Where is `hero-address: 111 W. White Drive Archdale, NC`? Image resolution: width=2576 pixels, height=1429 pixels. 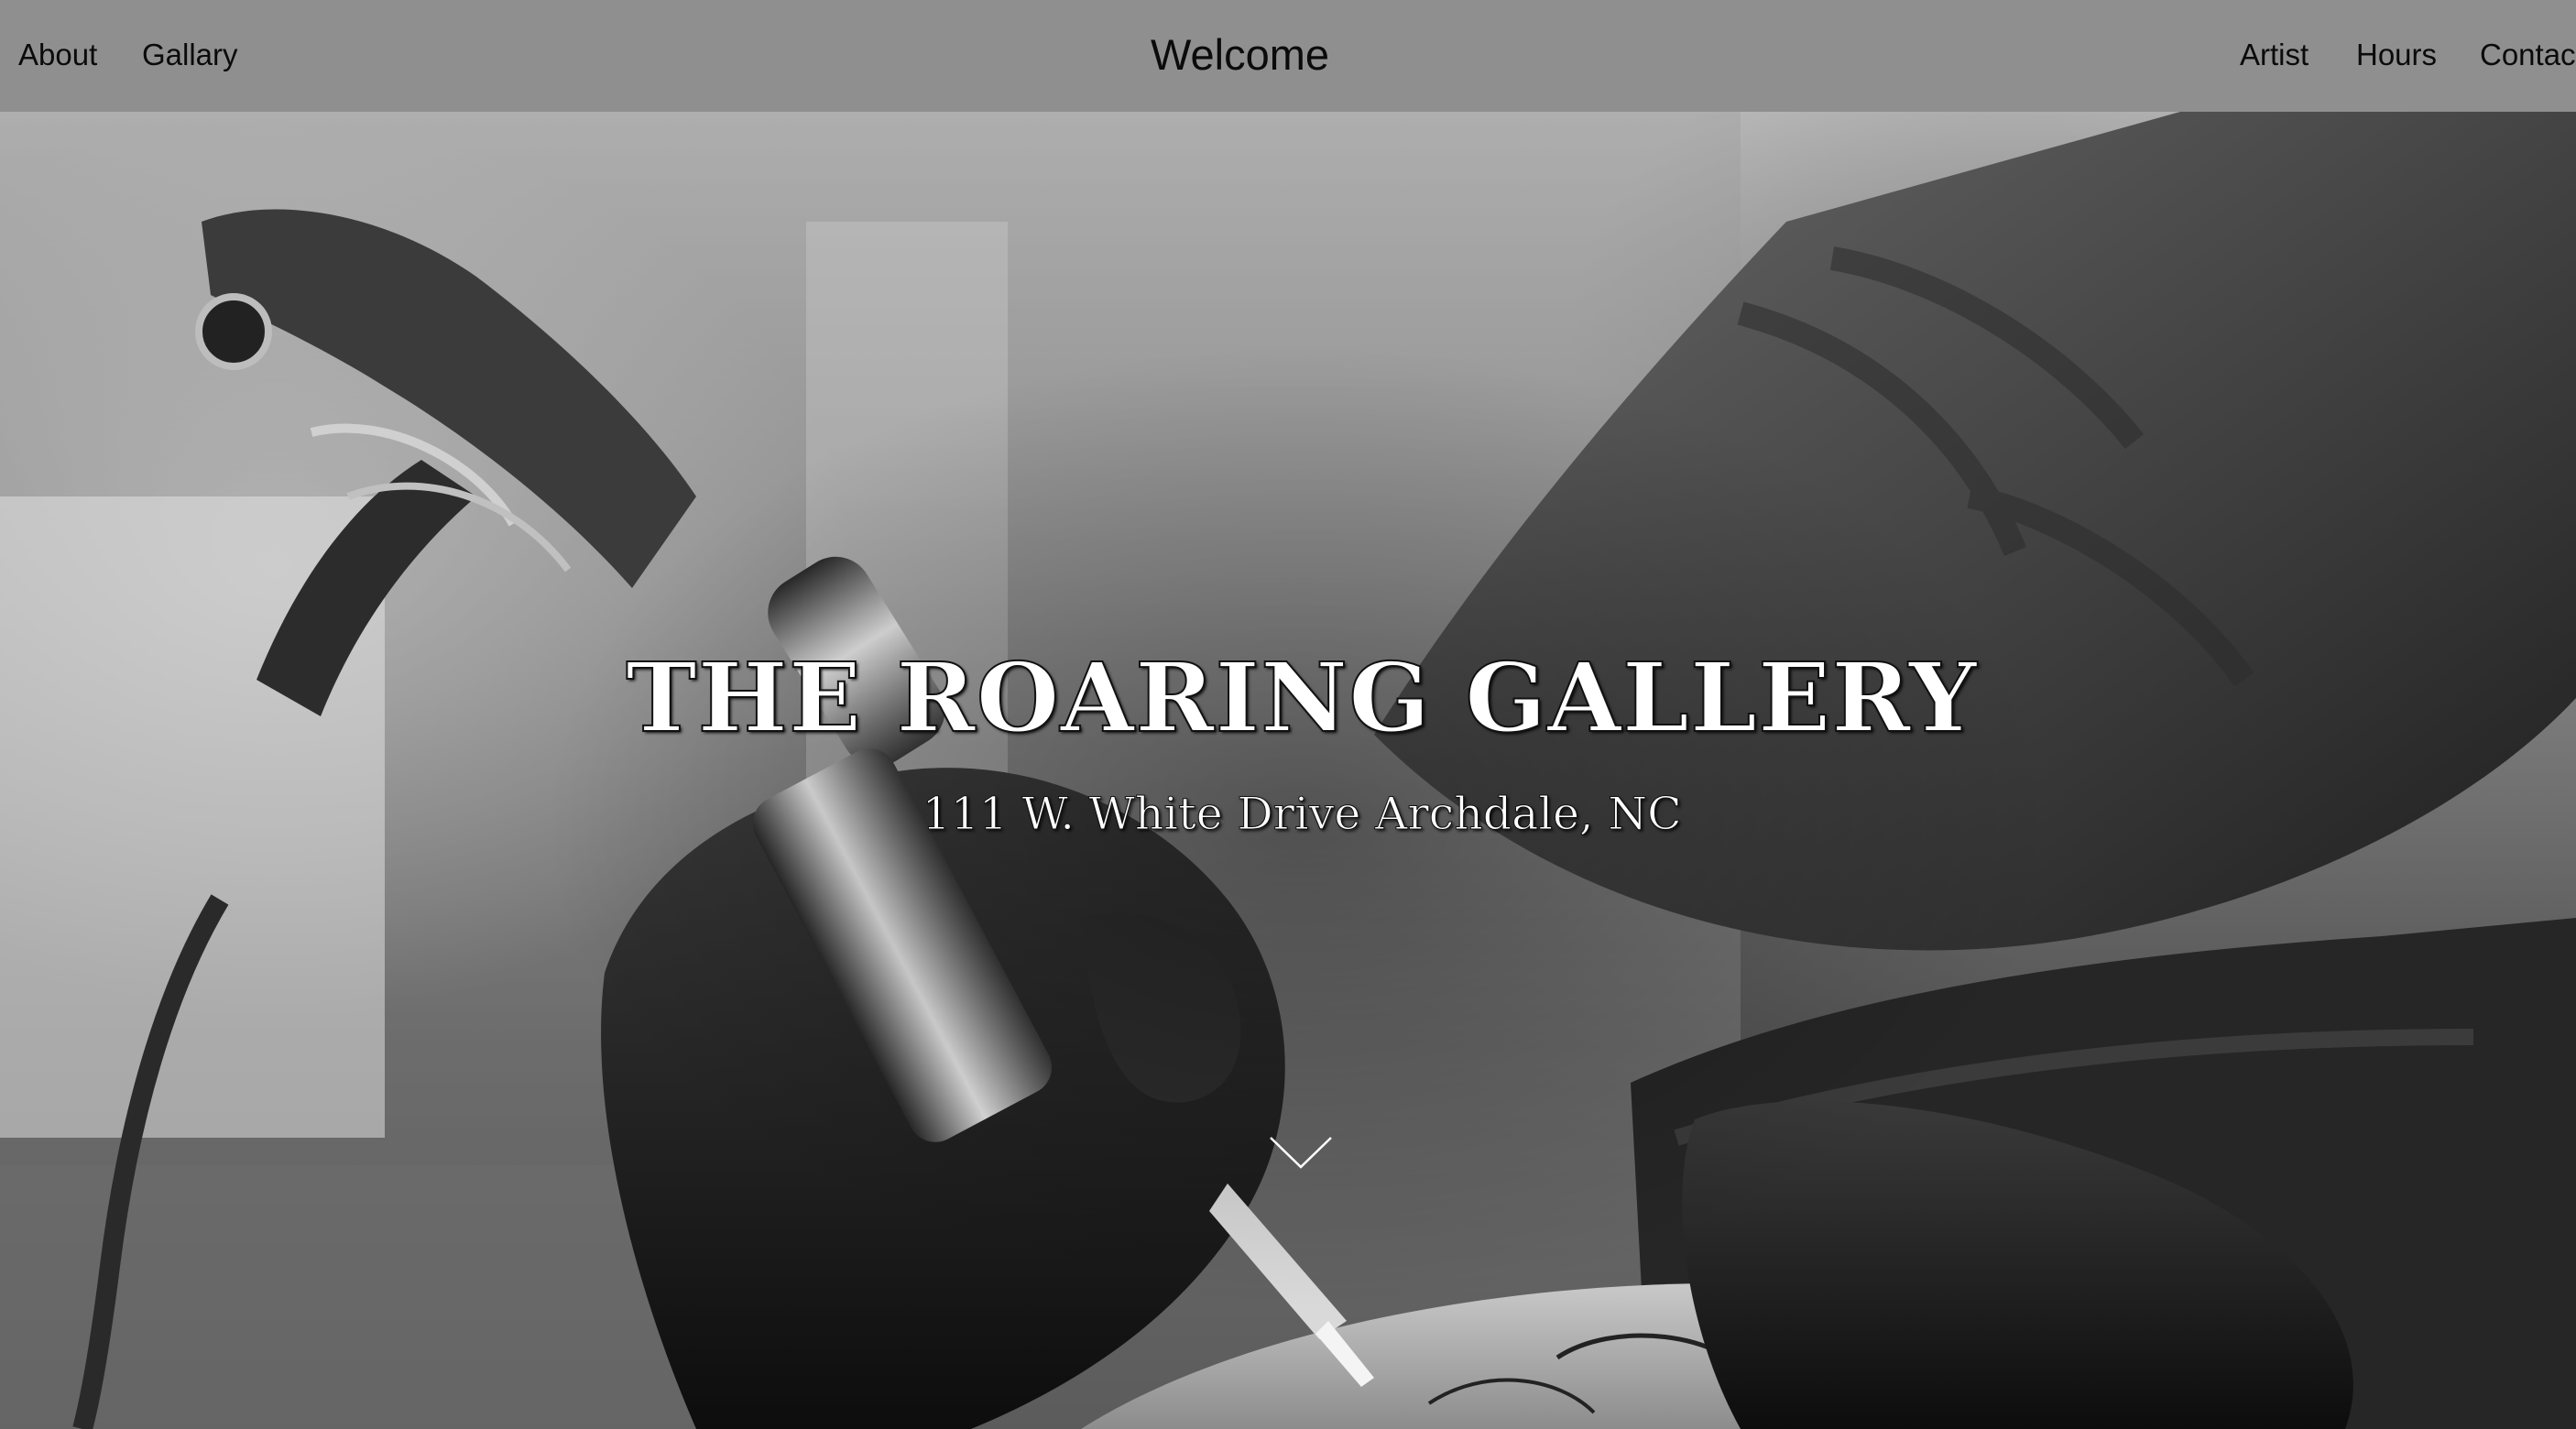
hero-address: 111 W. White Drive Archdale, NC is located at coordinates (1302, 814).